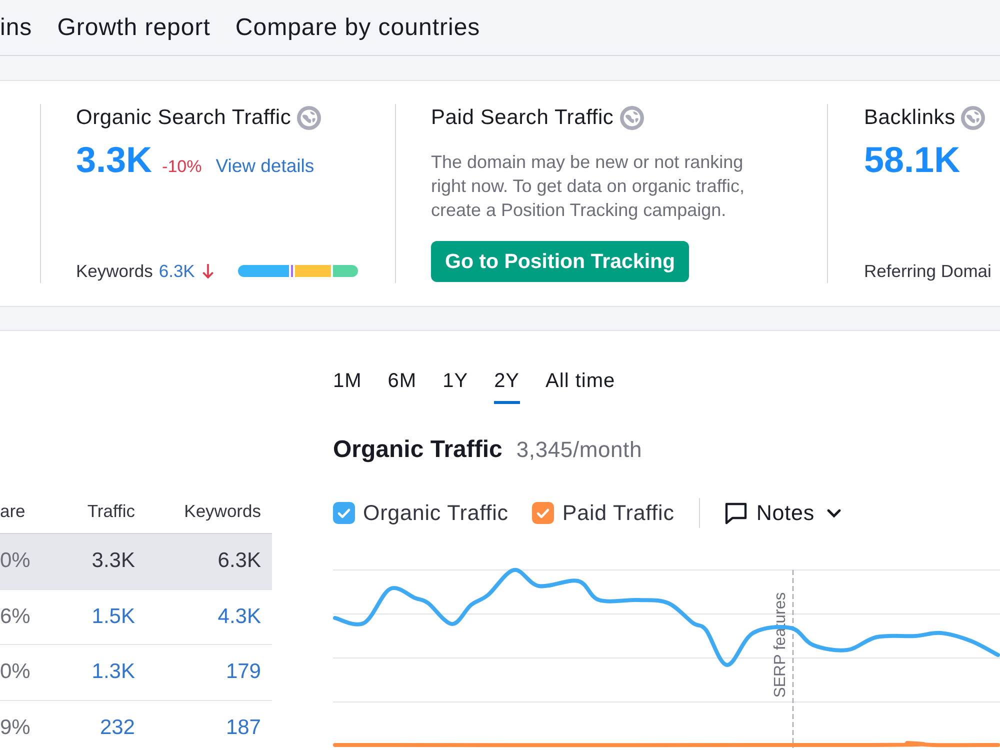  Describe the element at coordinates (222, 511) in the screenshot. I see `column-header: Keywords` at that location.